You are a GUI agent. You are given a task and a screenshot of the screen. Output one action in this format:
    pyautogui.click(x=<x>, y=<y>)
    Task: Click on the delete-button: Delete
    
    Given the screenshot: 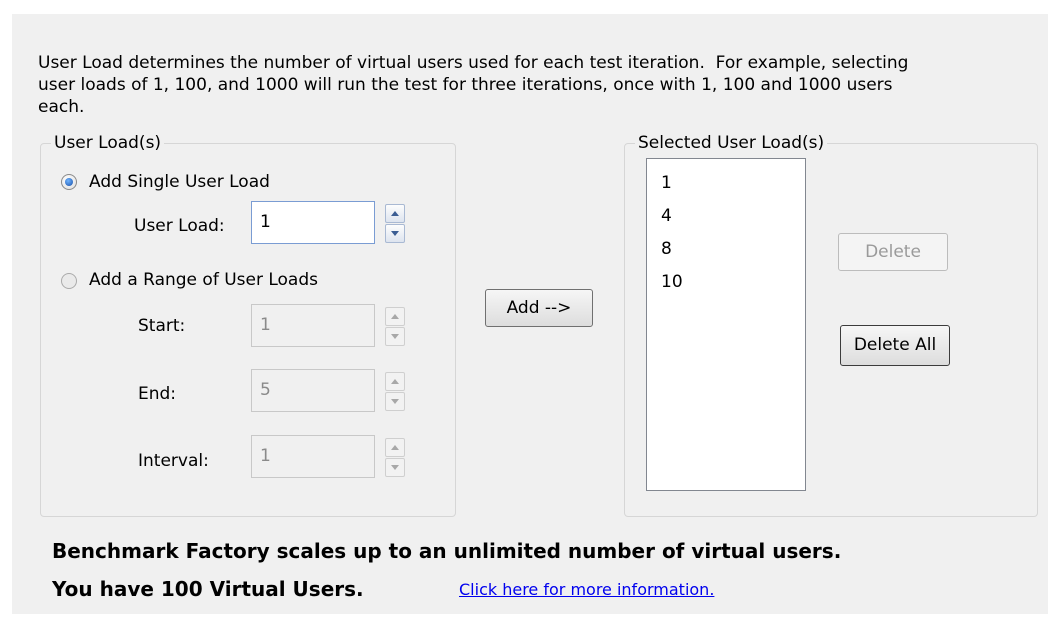 What is the action you would take?
    pyautogui.click(x=893, y=252)
    